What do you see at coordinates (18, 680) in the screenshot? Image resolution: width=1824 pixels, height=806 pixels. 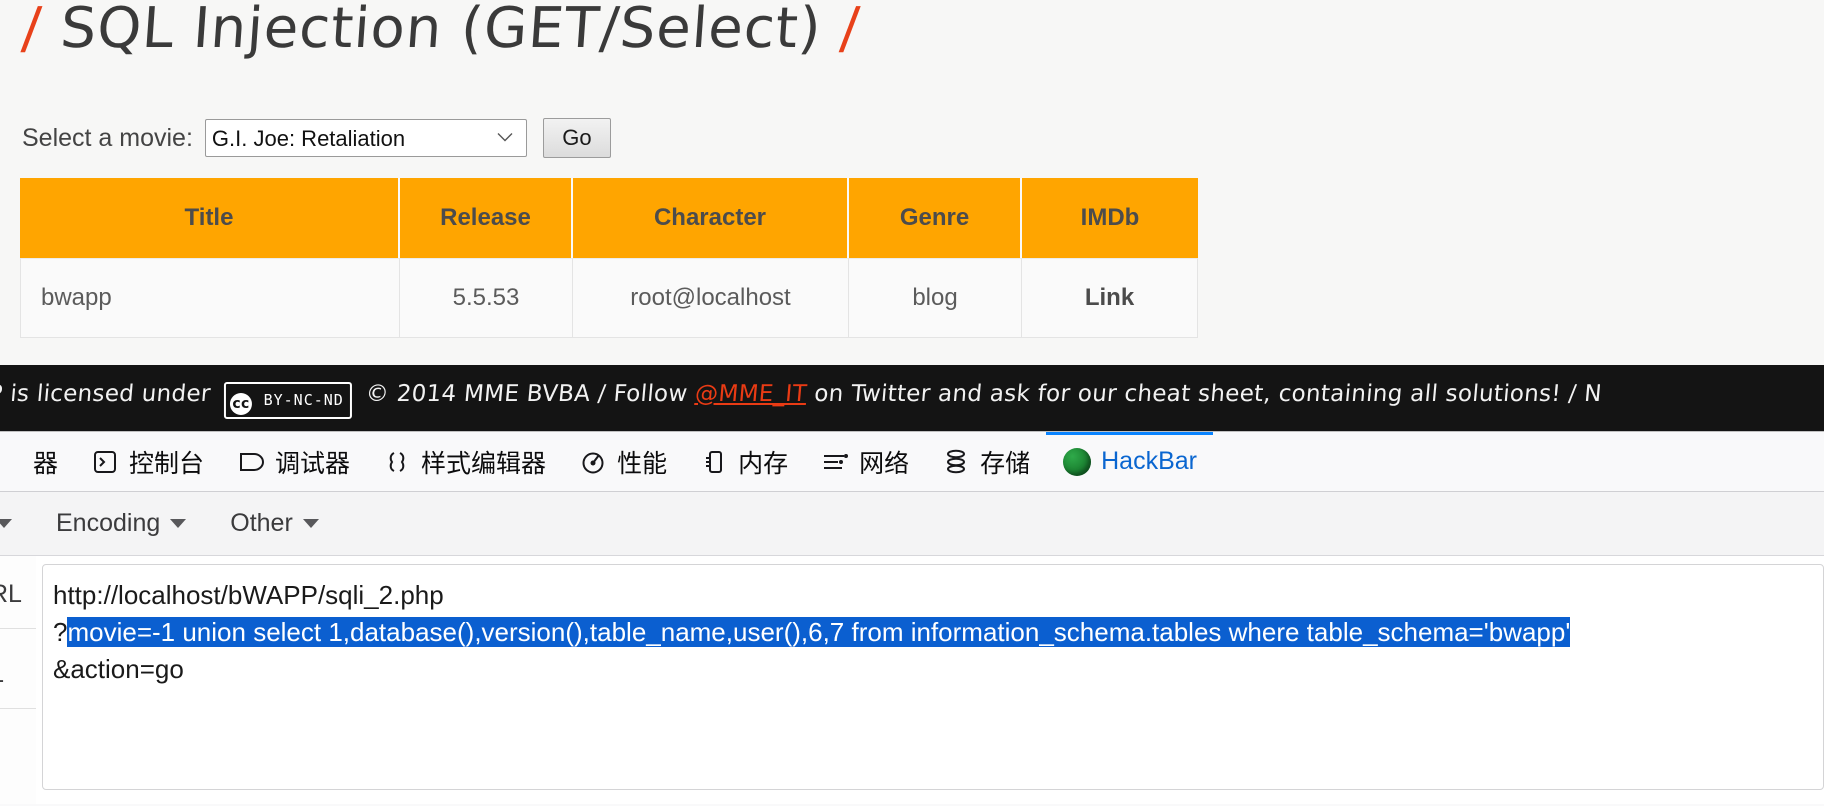 I see `hackbar-field-labels: RL L` at bounding box center [18, 680].